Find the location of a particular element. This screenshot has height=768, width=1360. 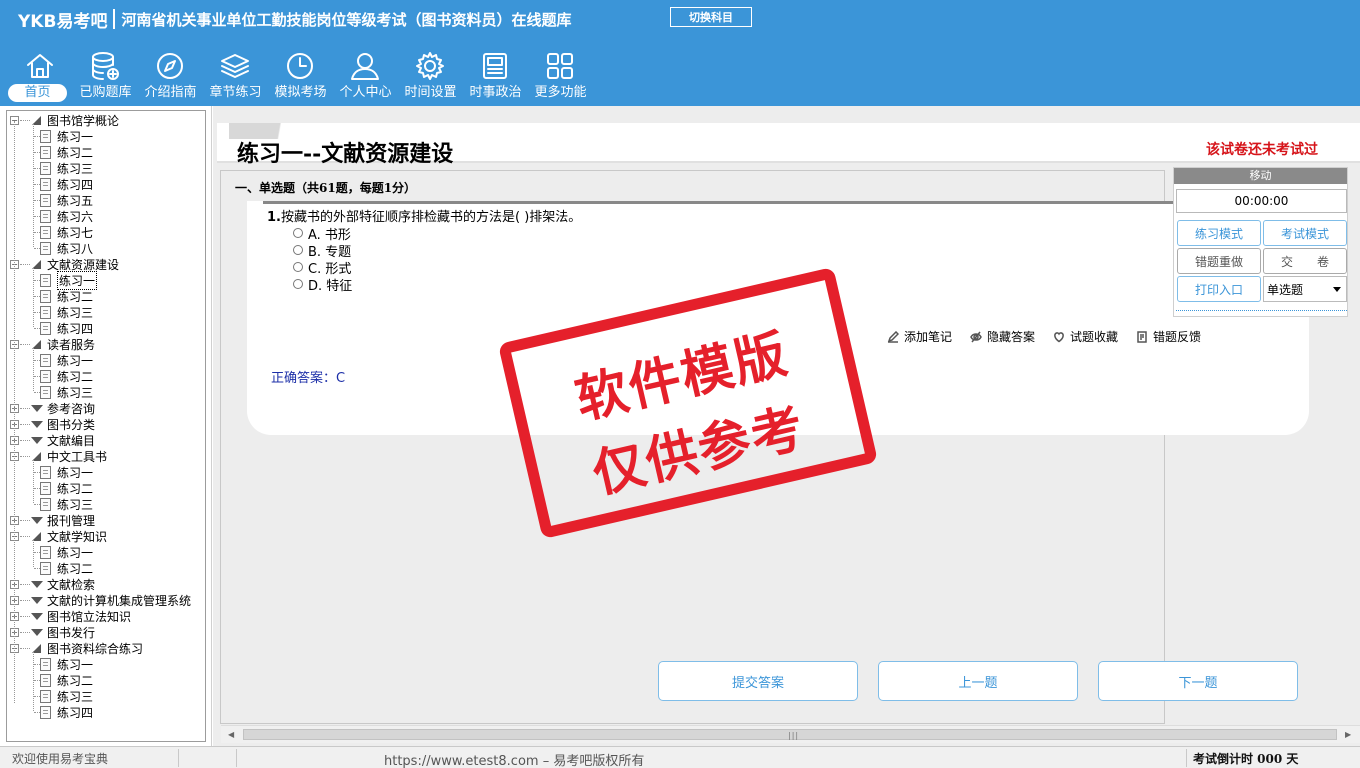

tree-chapter-label: 图书资料综合练习 is located at coordinates (95, 648).